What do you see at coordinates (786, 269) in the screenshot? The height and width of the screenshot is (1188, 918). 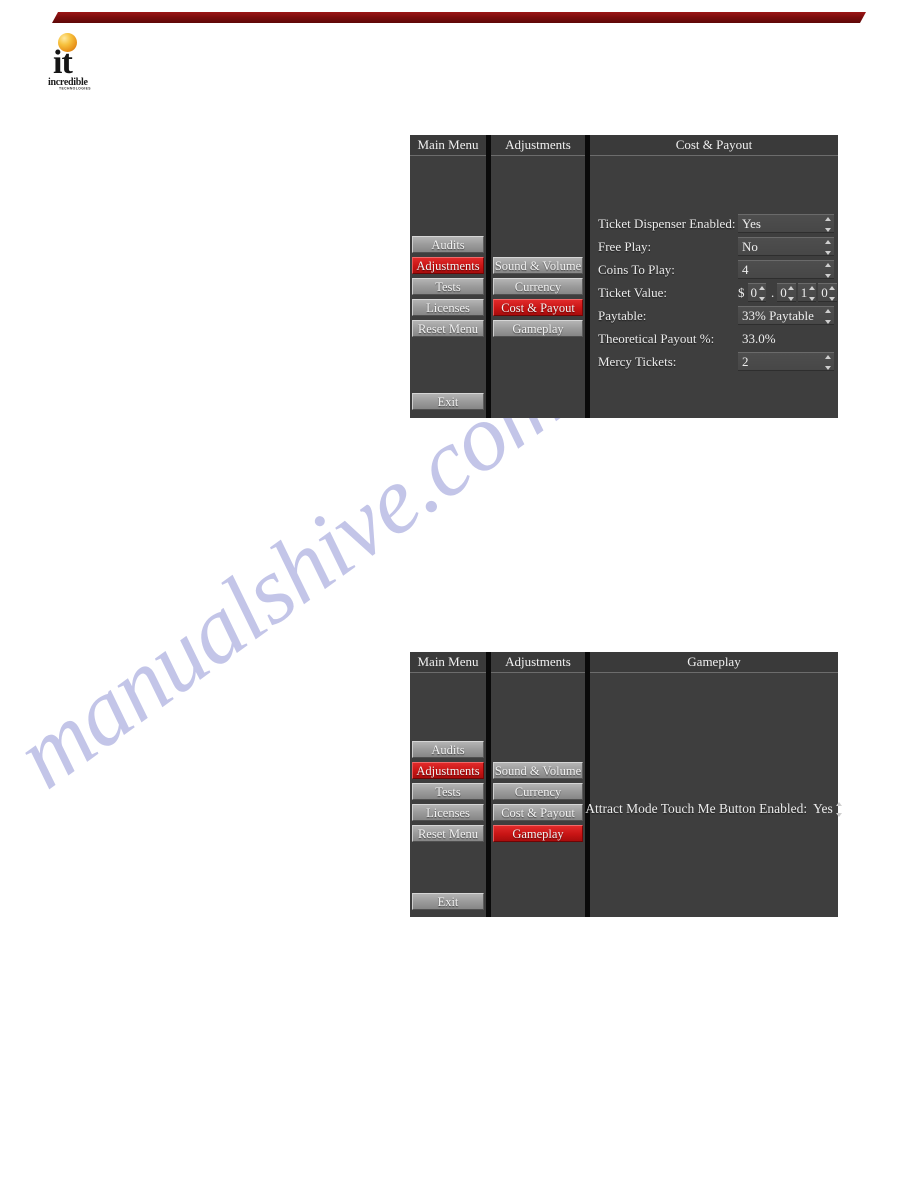 I see `setting-value-field: 4` at bounding box center [786, 269].